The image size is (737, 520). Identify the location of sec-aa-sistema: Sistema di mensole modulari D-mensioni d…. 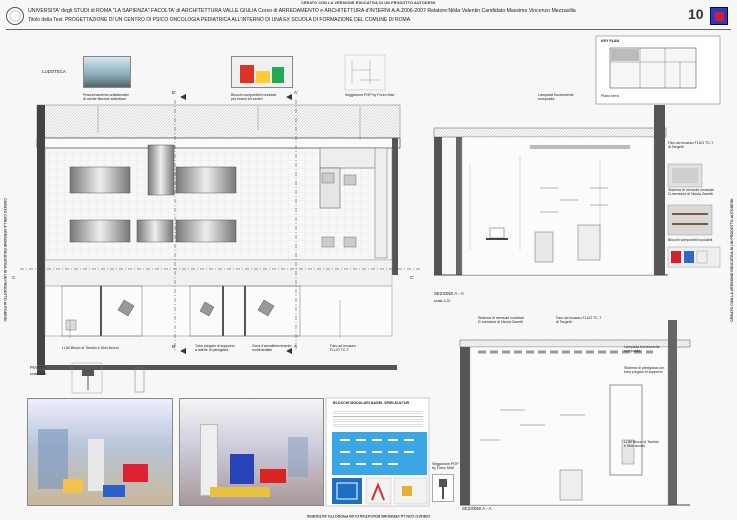
(691, 192).